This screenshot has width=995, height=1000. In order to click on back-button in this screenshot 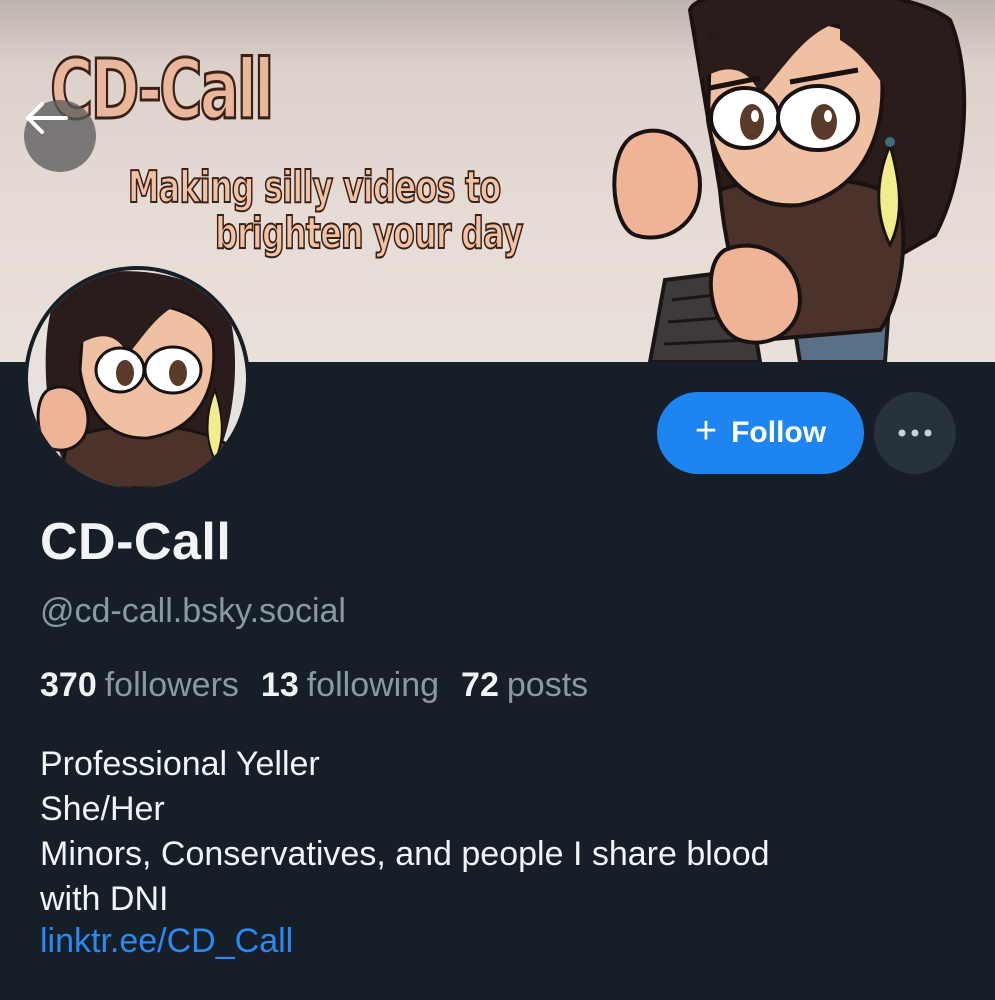, I will do `click(60, 136)`.